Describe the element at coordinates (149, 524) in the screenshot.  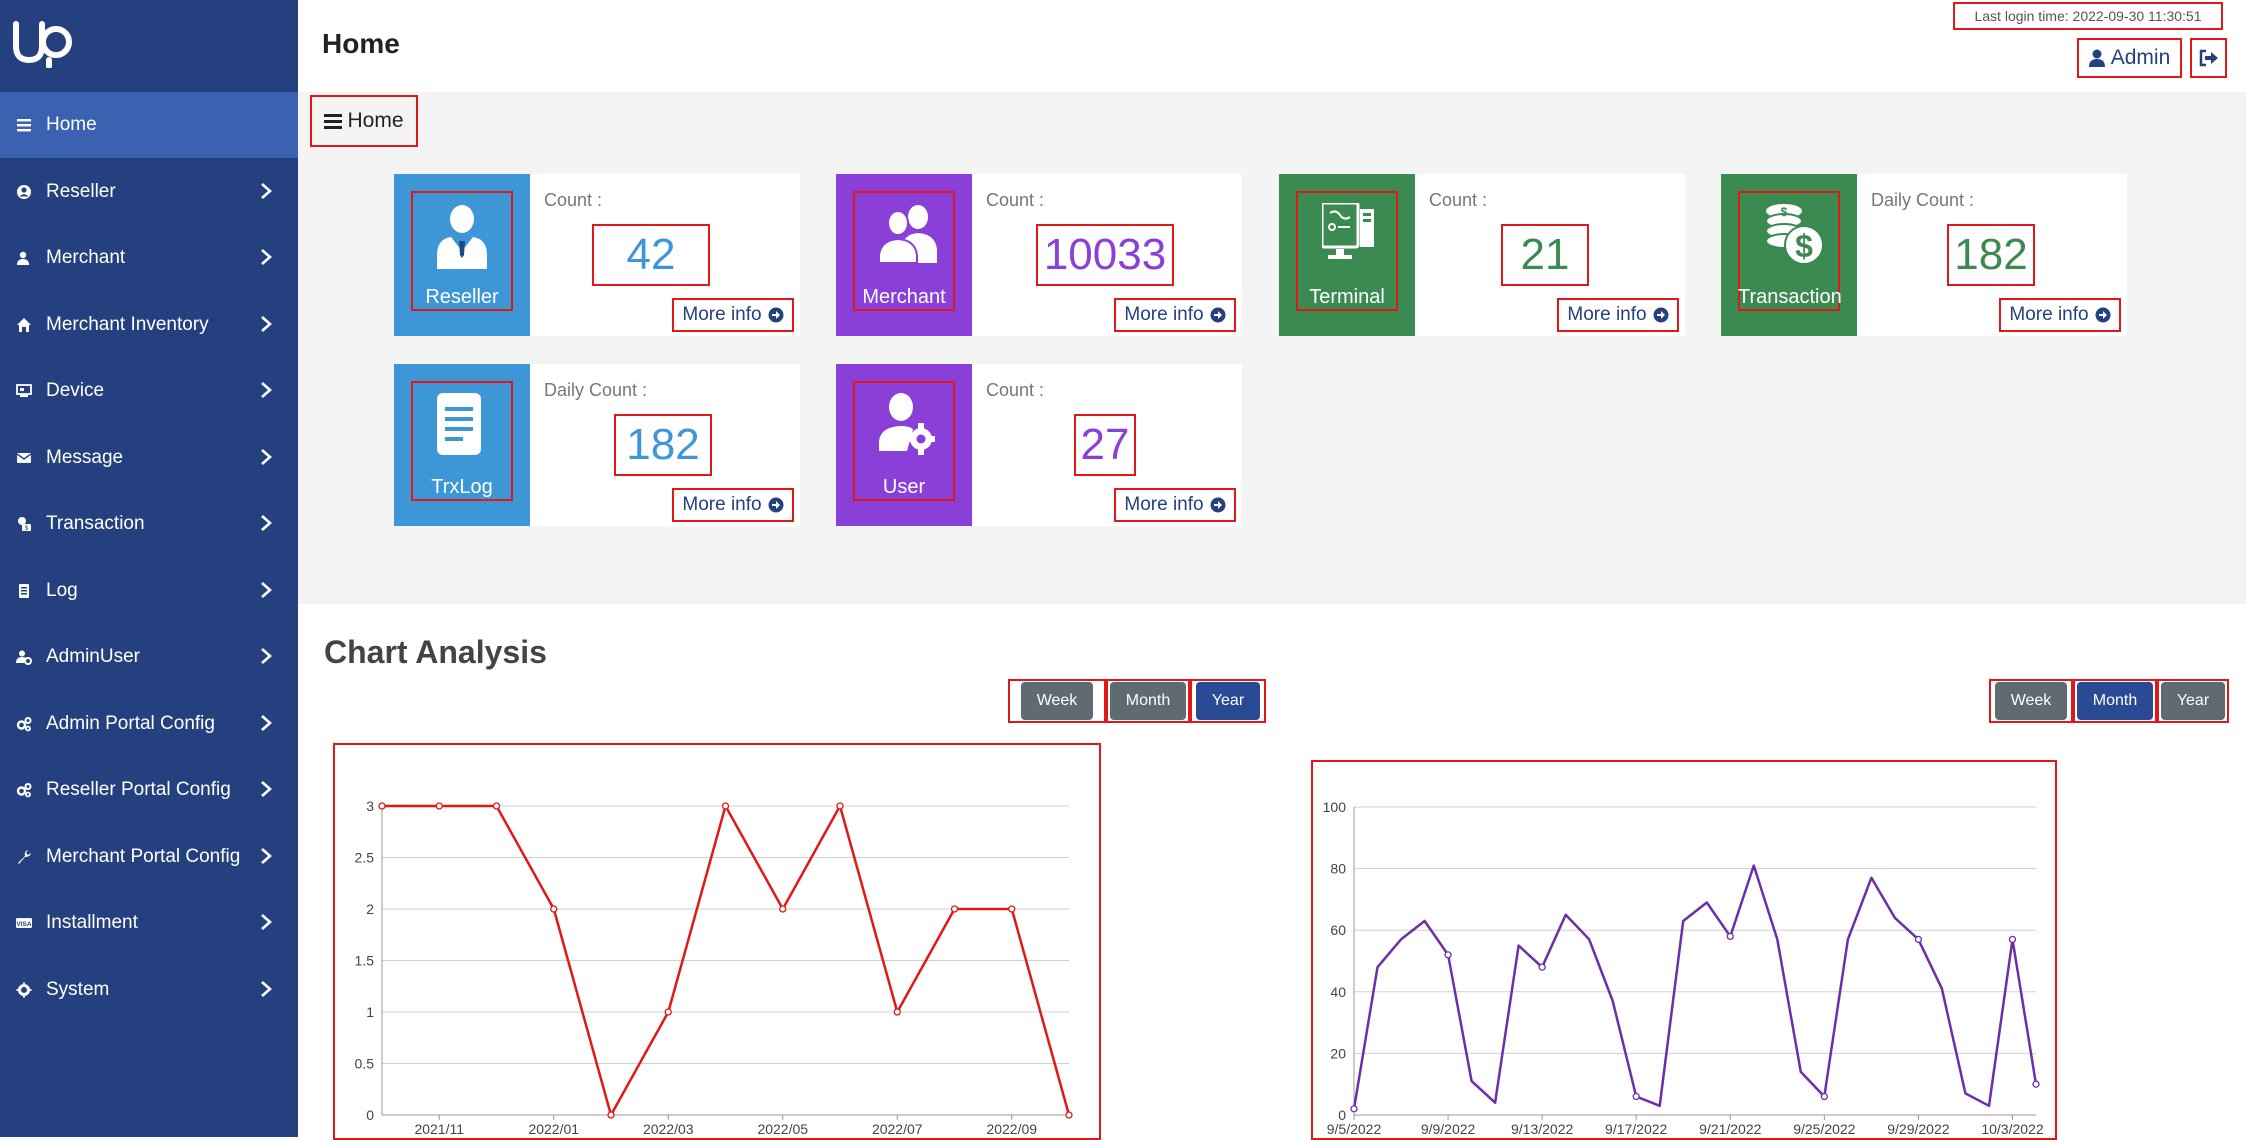
I see `sidebar-item-transaction: $ Transaction` at that location.